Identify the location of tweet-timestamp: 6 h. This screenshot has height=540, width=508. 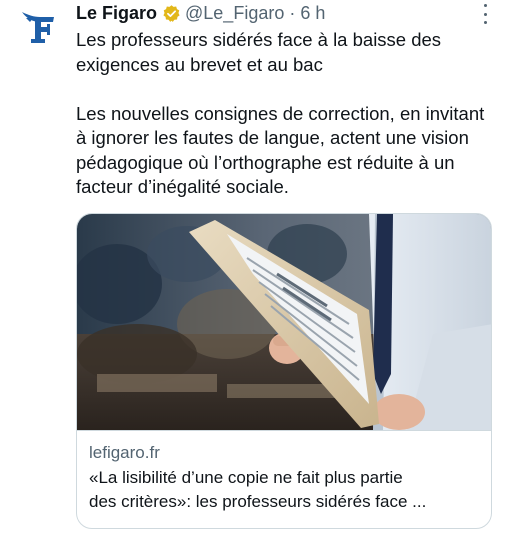
(312, 13).